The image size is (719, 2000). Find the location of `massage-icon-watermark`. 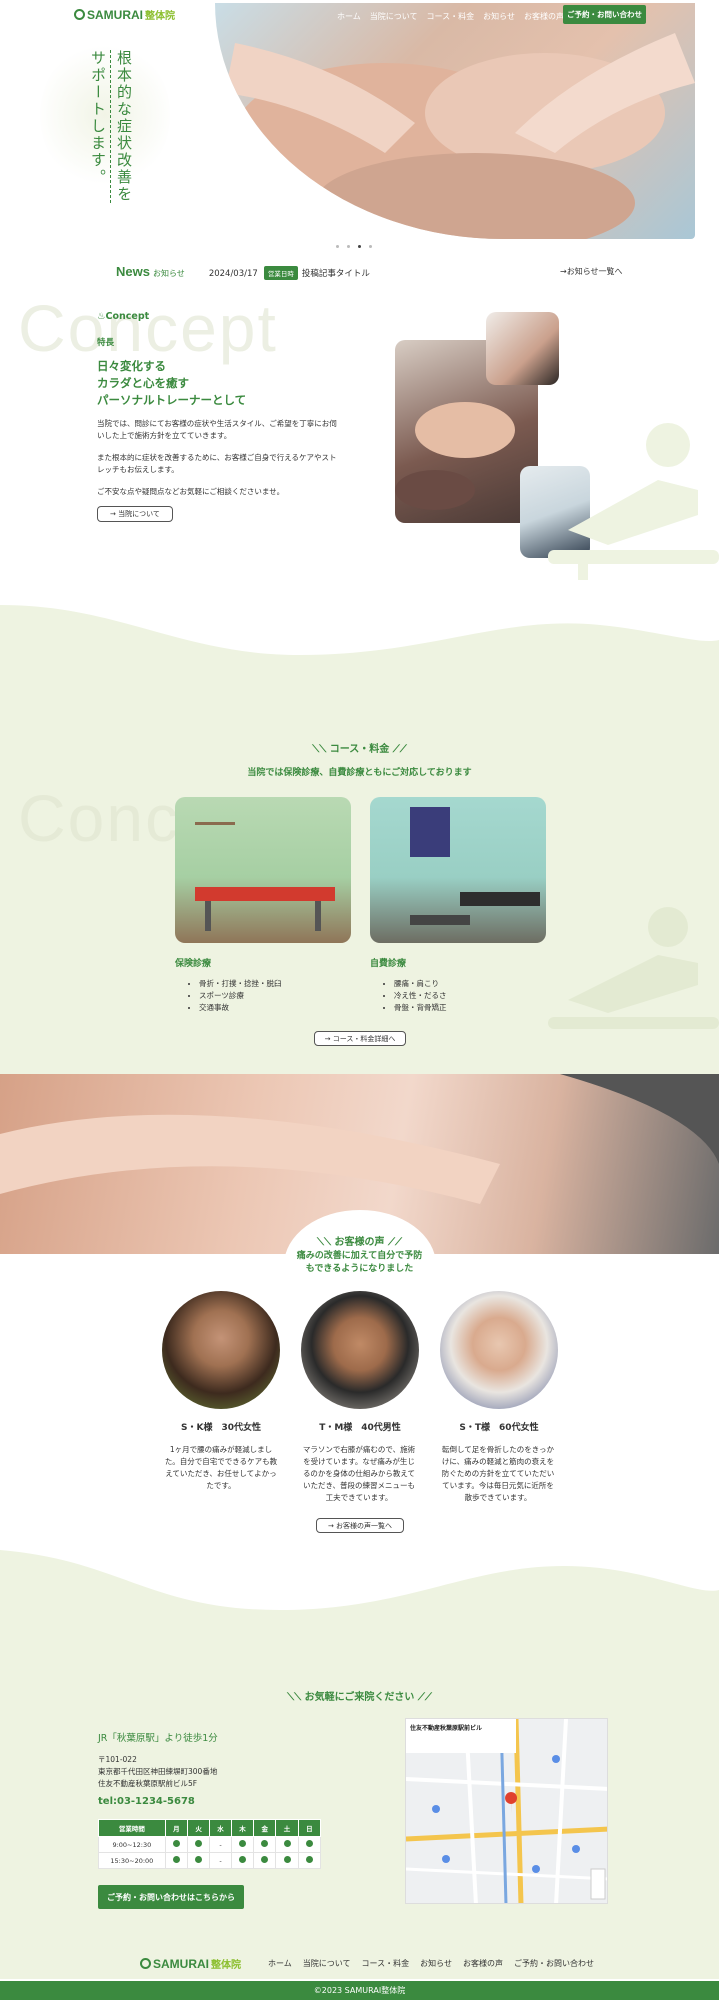

massage-icon-watermark is located at coordinates (633, 501).